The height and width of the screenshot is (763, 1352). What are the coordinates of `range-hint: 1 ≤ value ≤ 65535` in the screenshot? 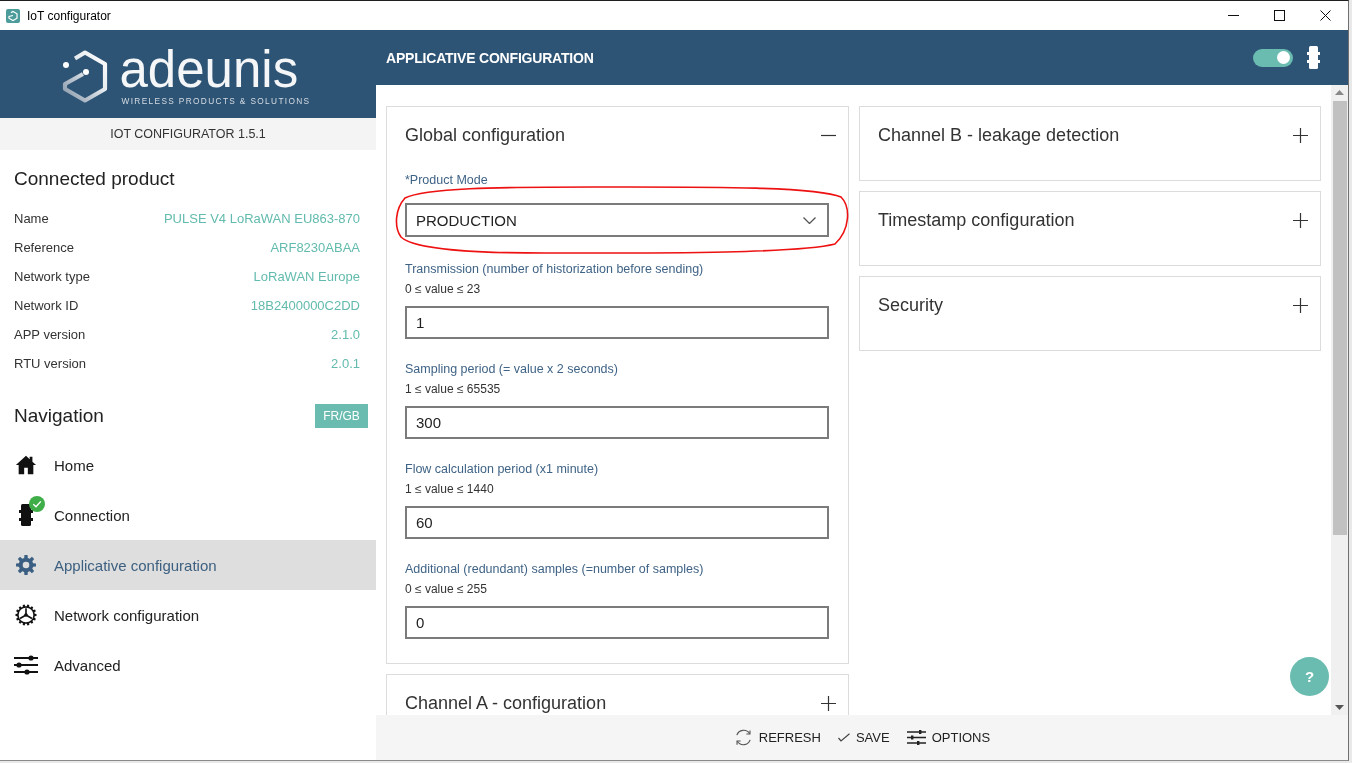 It's located at (453, 389).